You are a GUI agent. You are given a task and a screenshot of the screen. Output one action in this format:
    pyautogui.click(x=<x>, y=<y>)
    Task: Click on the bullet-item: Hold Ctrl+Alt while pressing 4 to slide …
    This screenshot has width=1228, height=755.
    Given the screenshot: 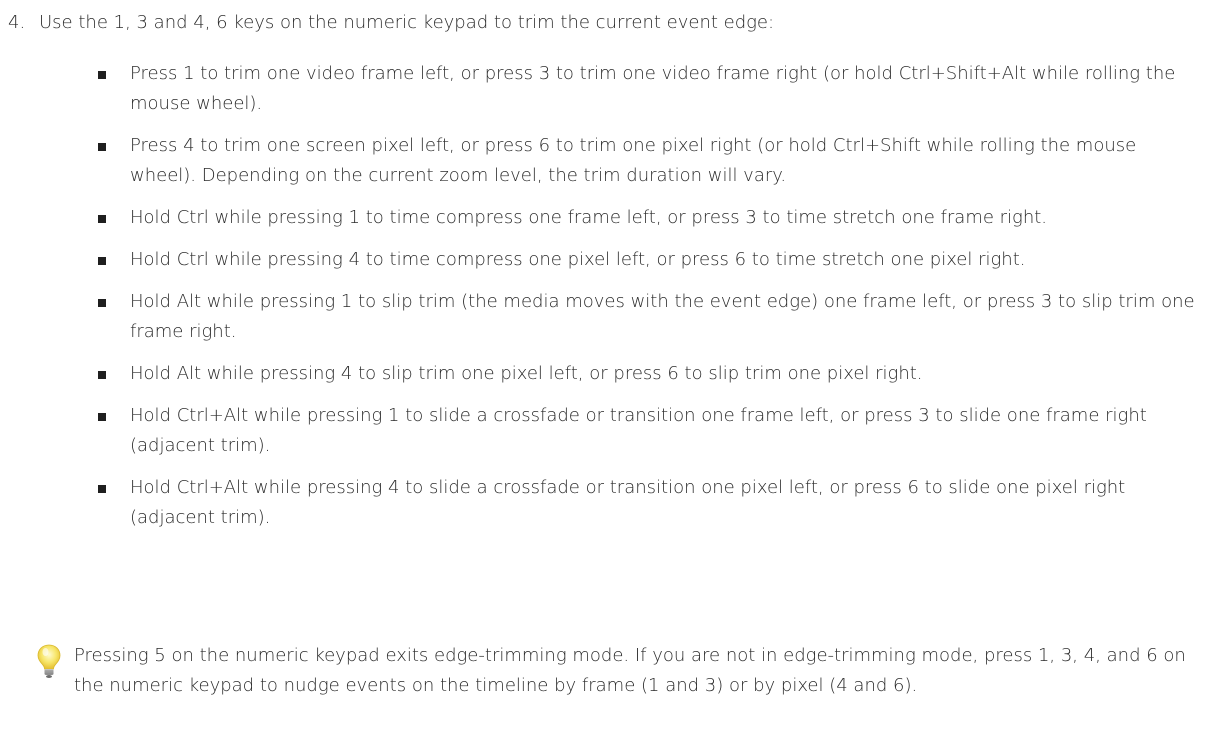 What is the action you would take?
    pyautogui.click(x=650, y=503)
    